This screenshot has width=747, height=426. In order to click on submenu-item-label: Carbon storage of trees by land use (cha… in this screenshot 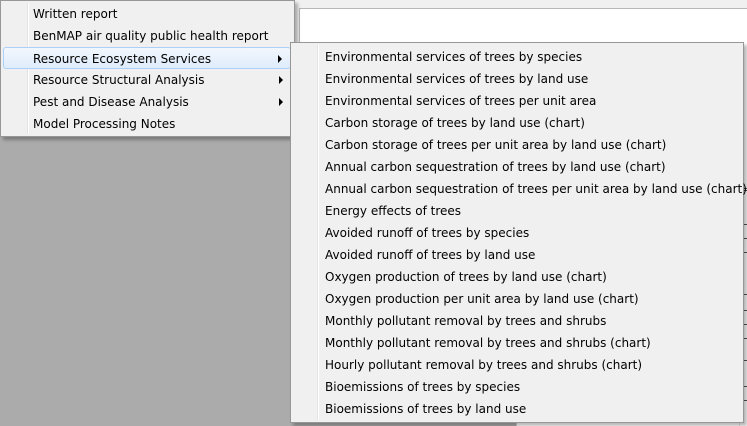, I will do `click(455, 123)`.